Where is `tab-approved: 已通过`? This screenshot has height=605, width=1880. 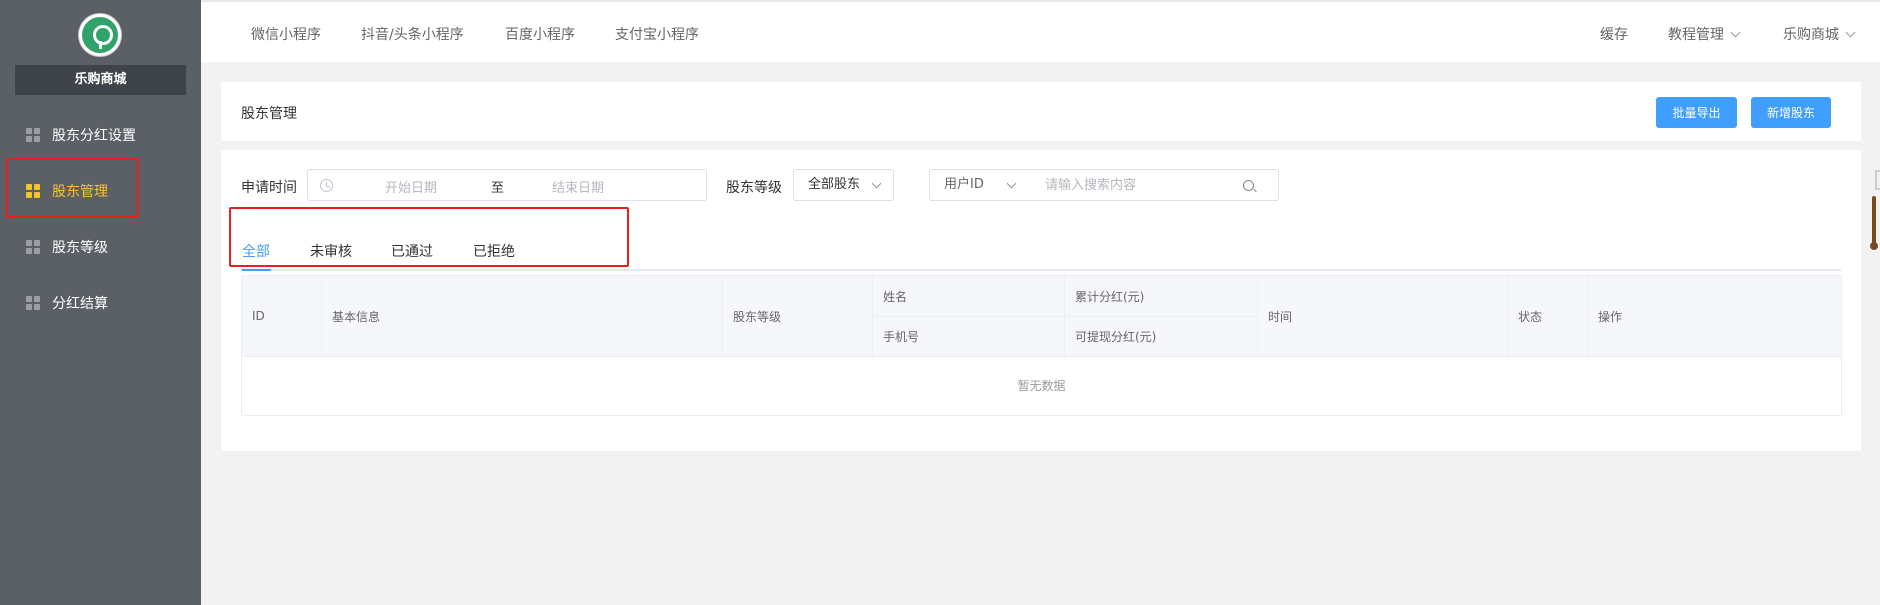 tab-approved: 已通过 is located at coordinates (412, 255).